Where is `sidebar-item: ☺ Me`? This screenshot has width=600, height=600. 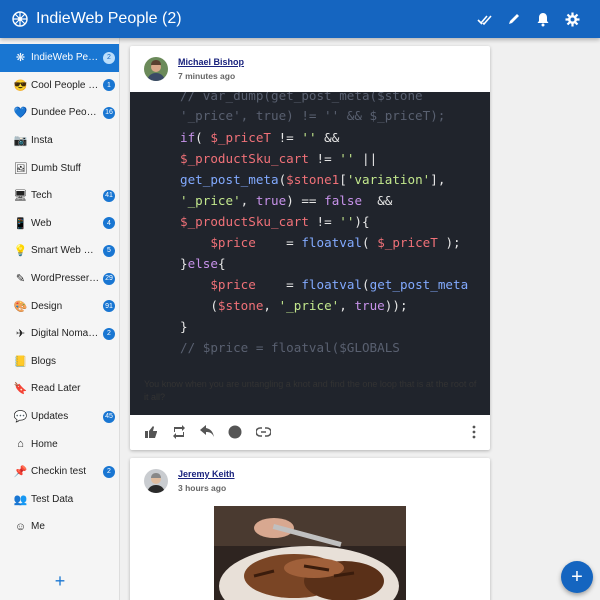 sidebar-item: ☺ Me is located at coordinates (59, 527).